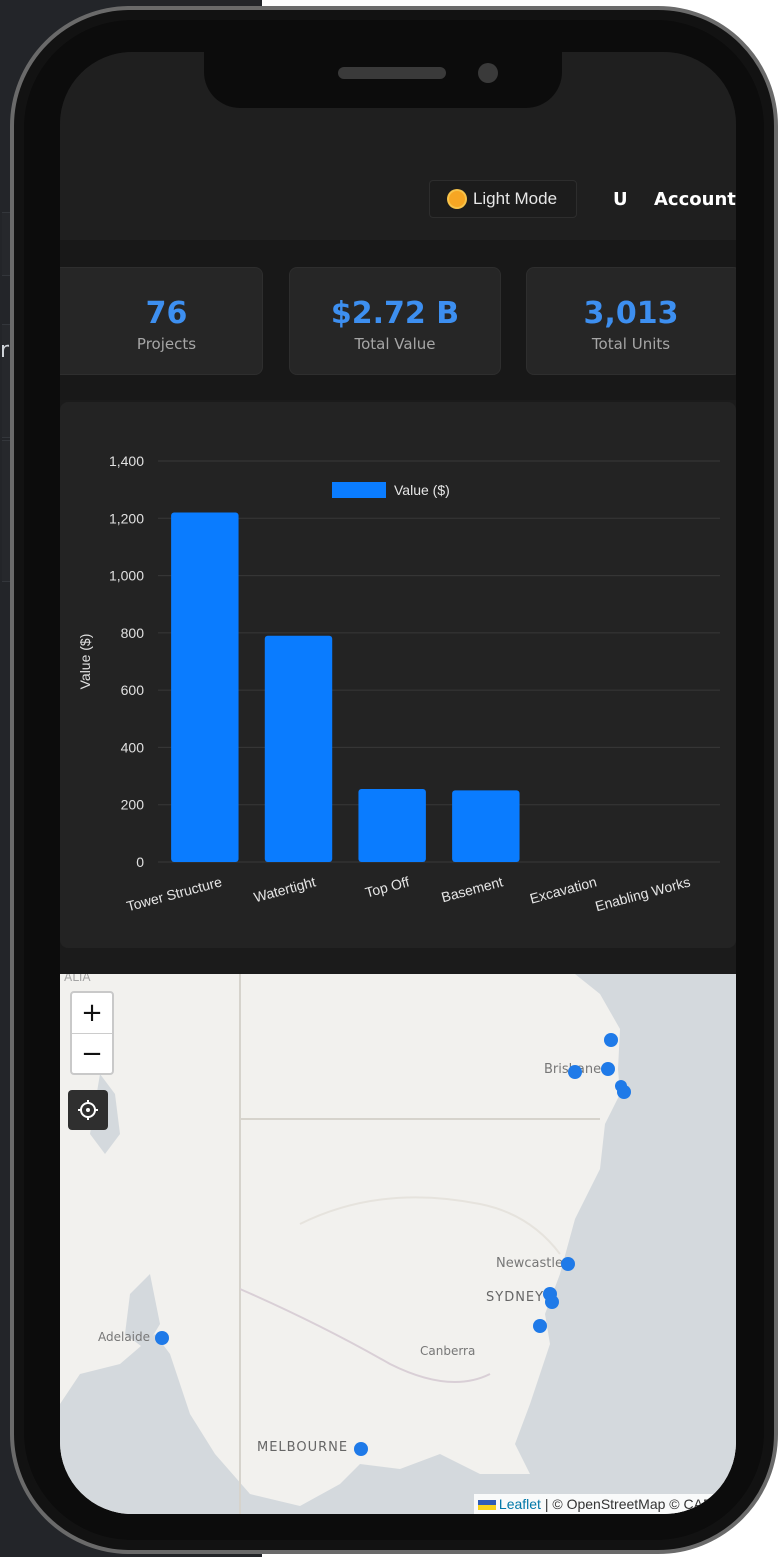 The height and width of the screenshot is (1557, 782). What do you see at coordinates (456, 199) in the screenshot?
I see `sun-icon` at bounding box center [456, 199].